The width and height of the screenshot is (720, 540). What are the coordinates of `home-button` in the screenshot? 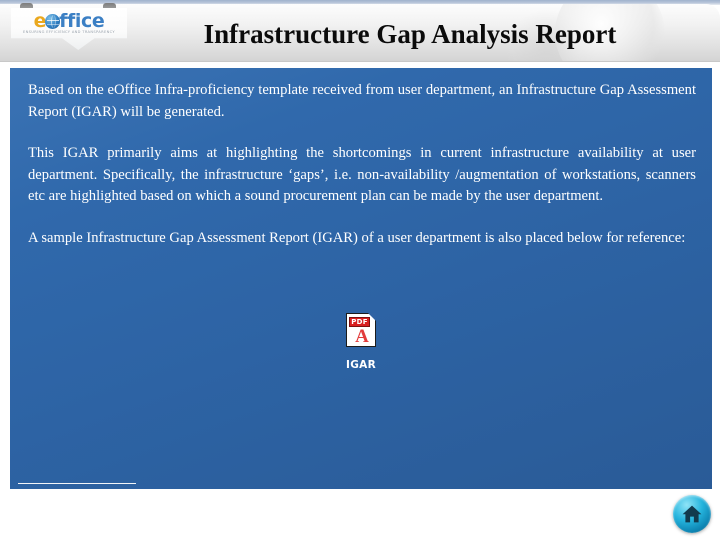 It's located at (692, 514).